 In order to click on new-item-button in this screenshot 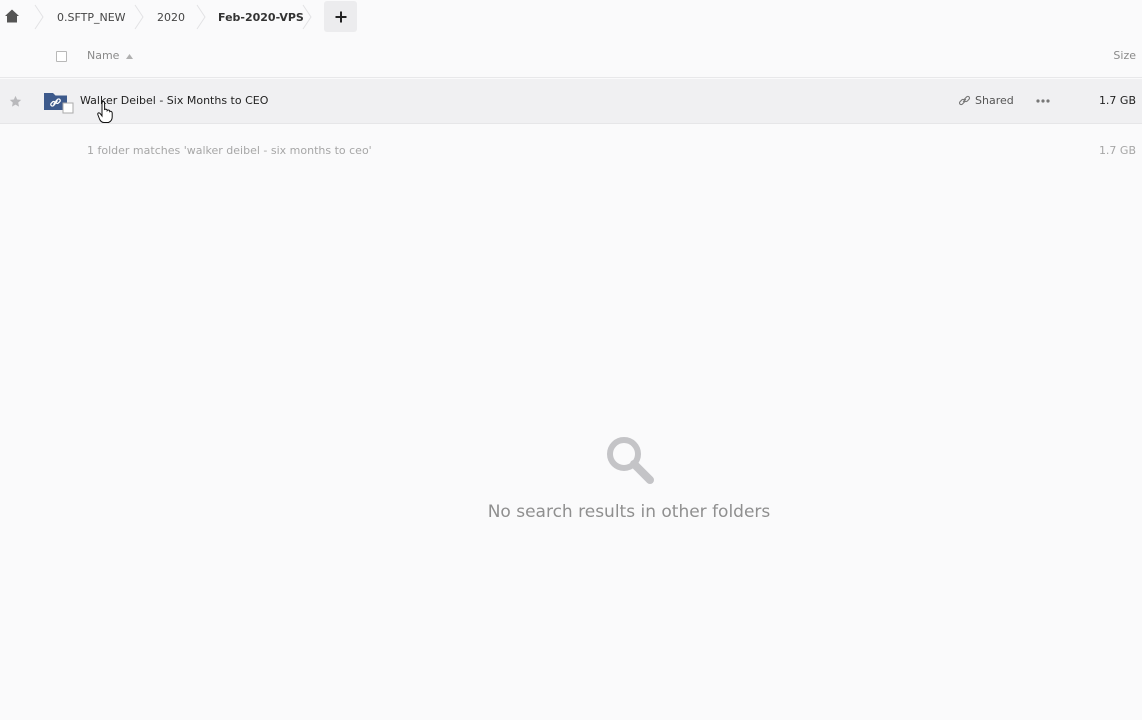, I will do `click(340, 16)`.